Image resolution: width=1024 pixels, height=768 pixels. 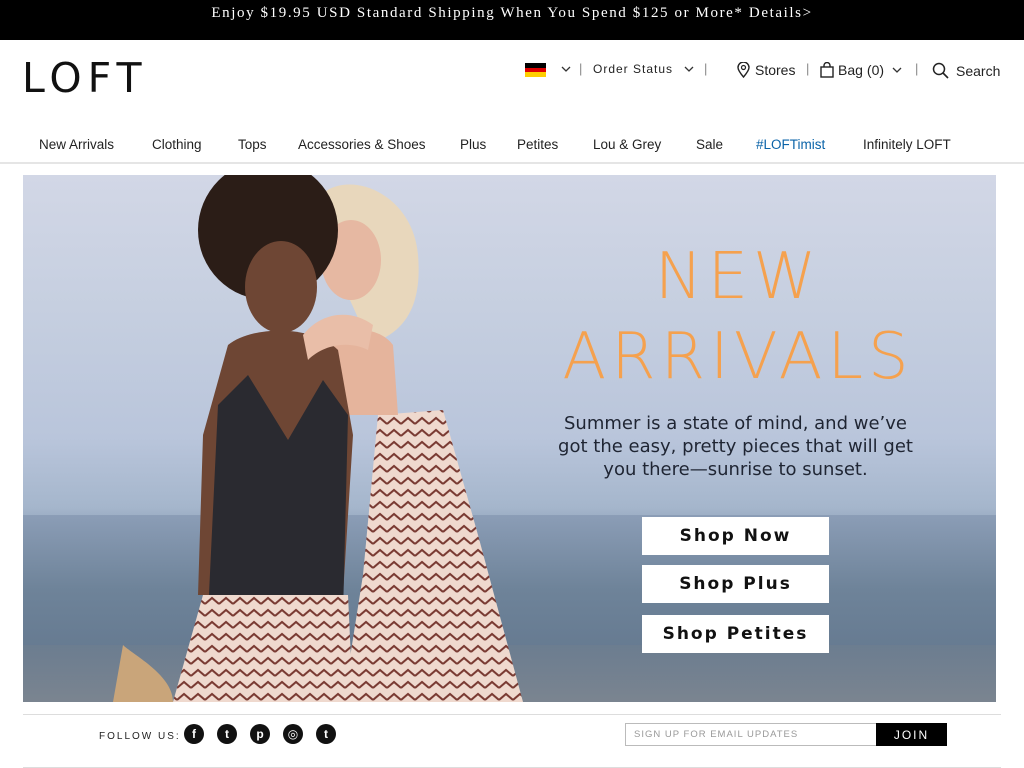 I want to click on patterned-dress, so click(x=433, y=556).